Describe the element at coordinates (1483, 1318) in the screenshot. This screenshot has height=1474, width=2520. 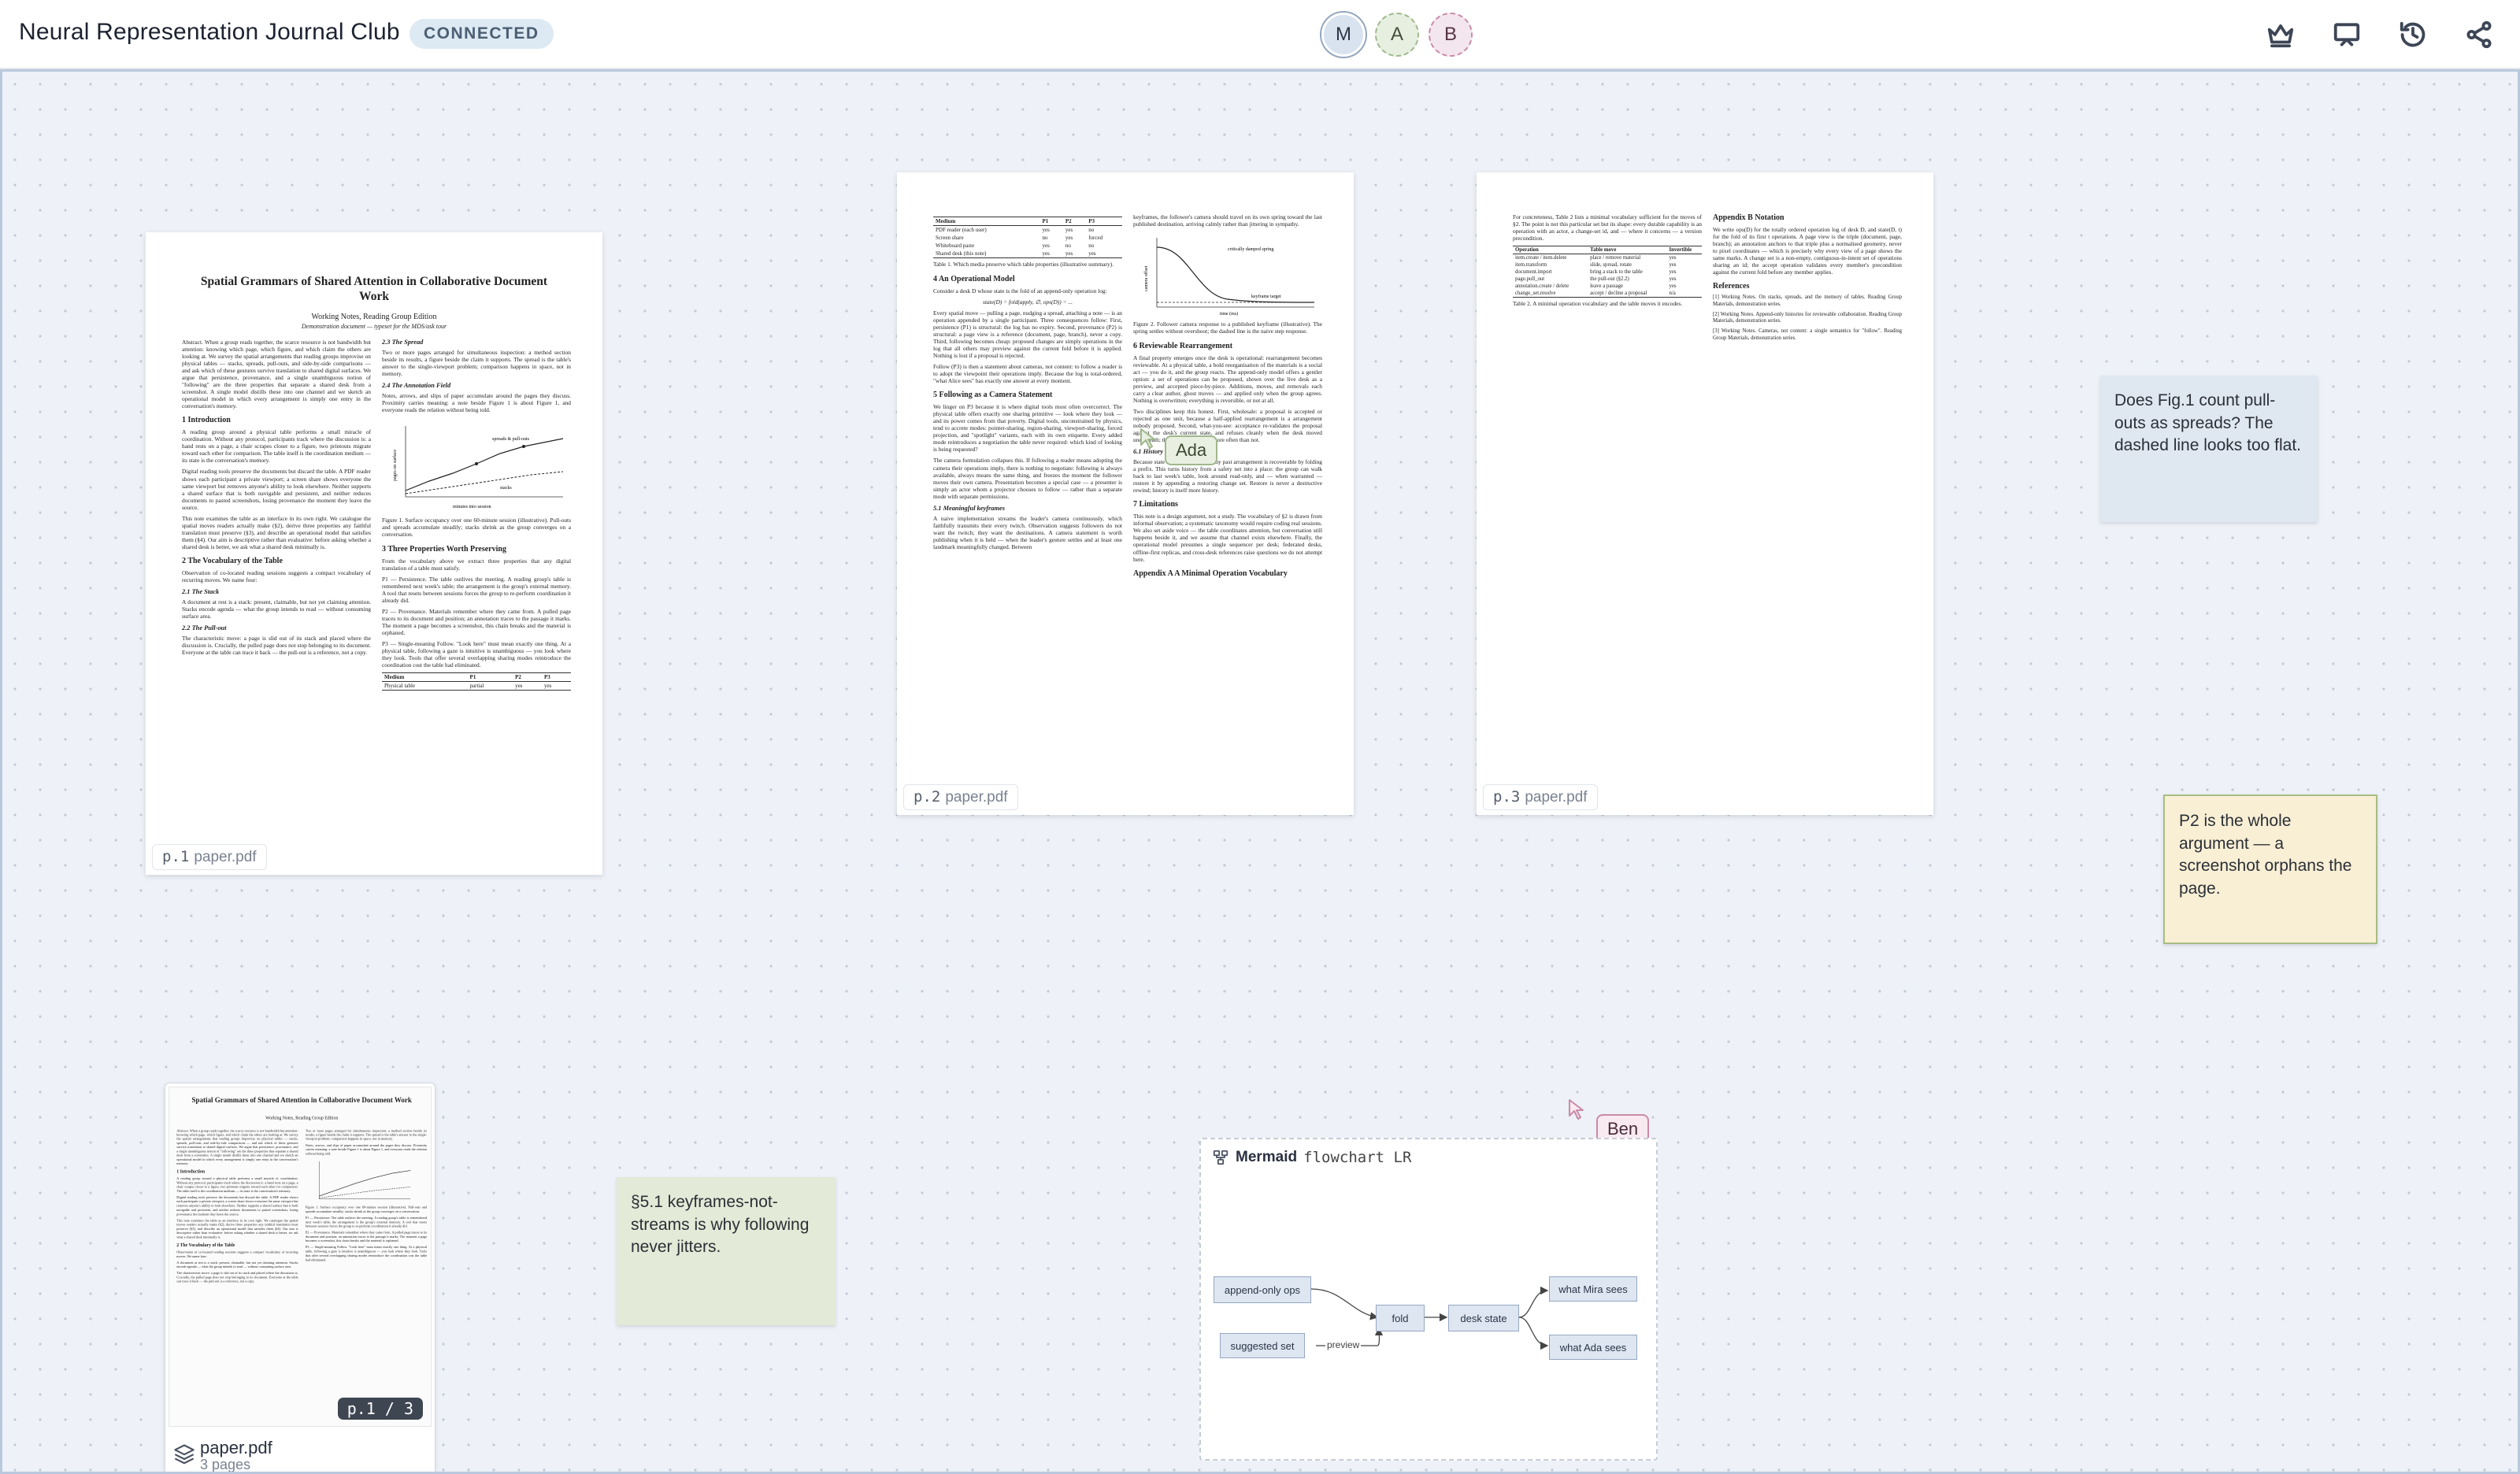
I see `node-desk-state: desk state` at that location.